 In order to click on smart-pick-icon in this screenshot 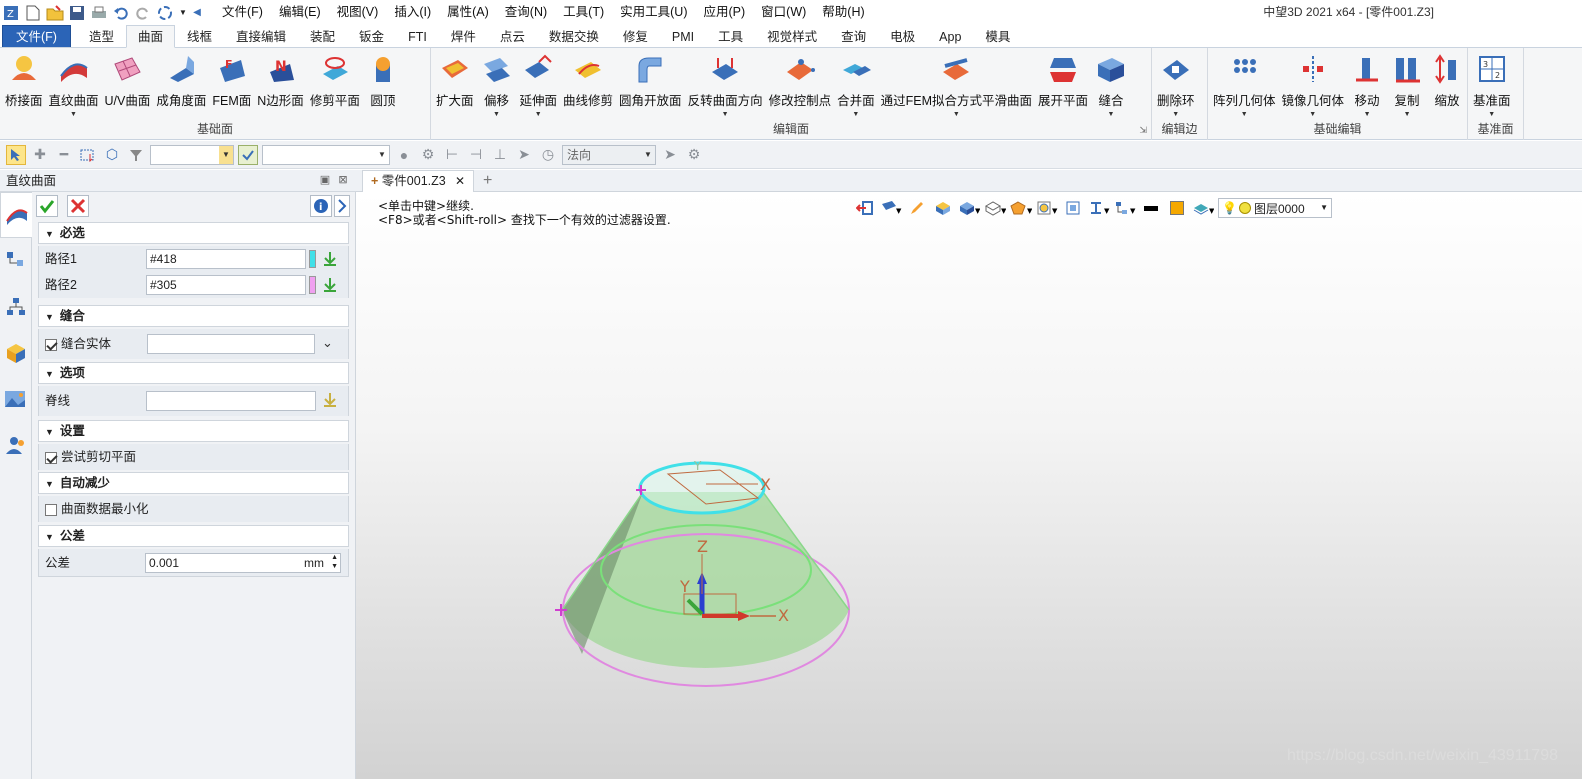, I will do `click(248, 154)`.